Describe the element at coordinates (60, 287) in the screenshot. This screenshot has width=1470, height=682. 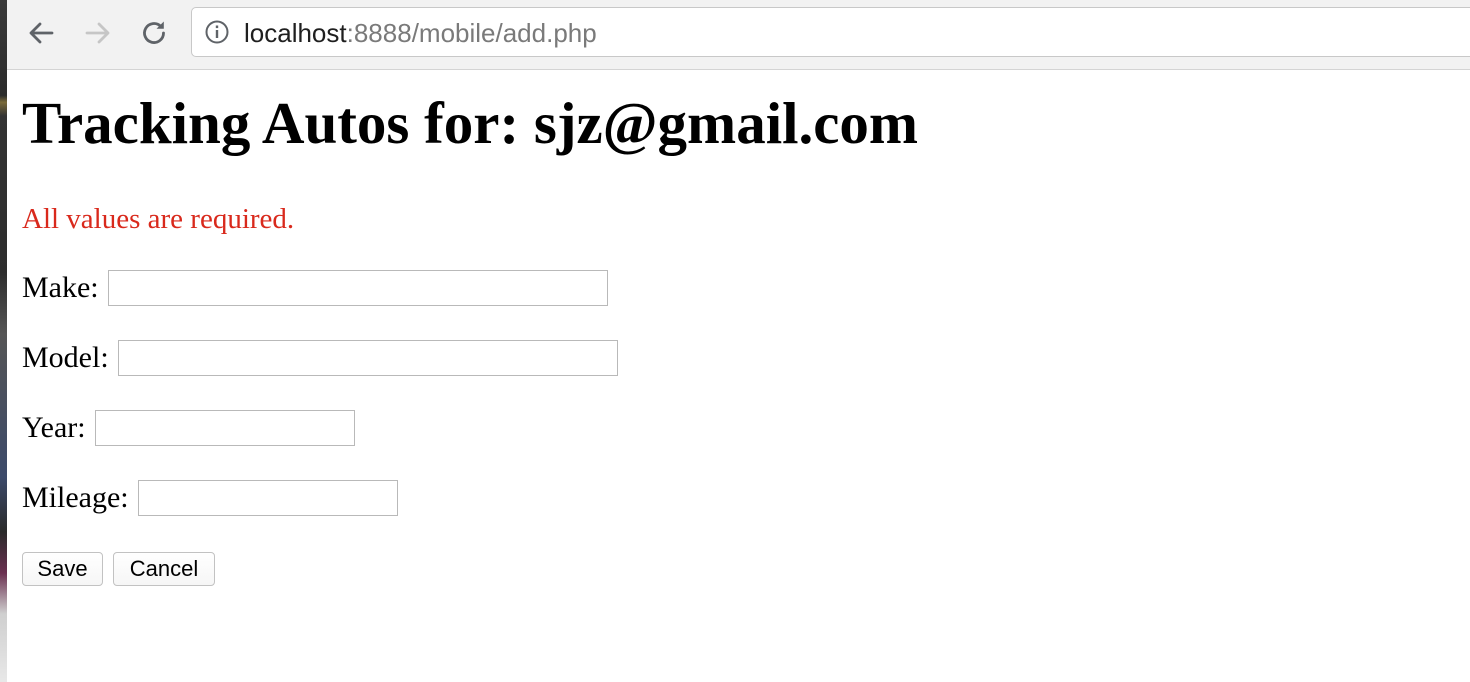
I see `make-label: Make:` at that location.